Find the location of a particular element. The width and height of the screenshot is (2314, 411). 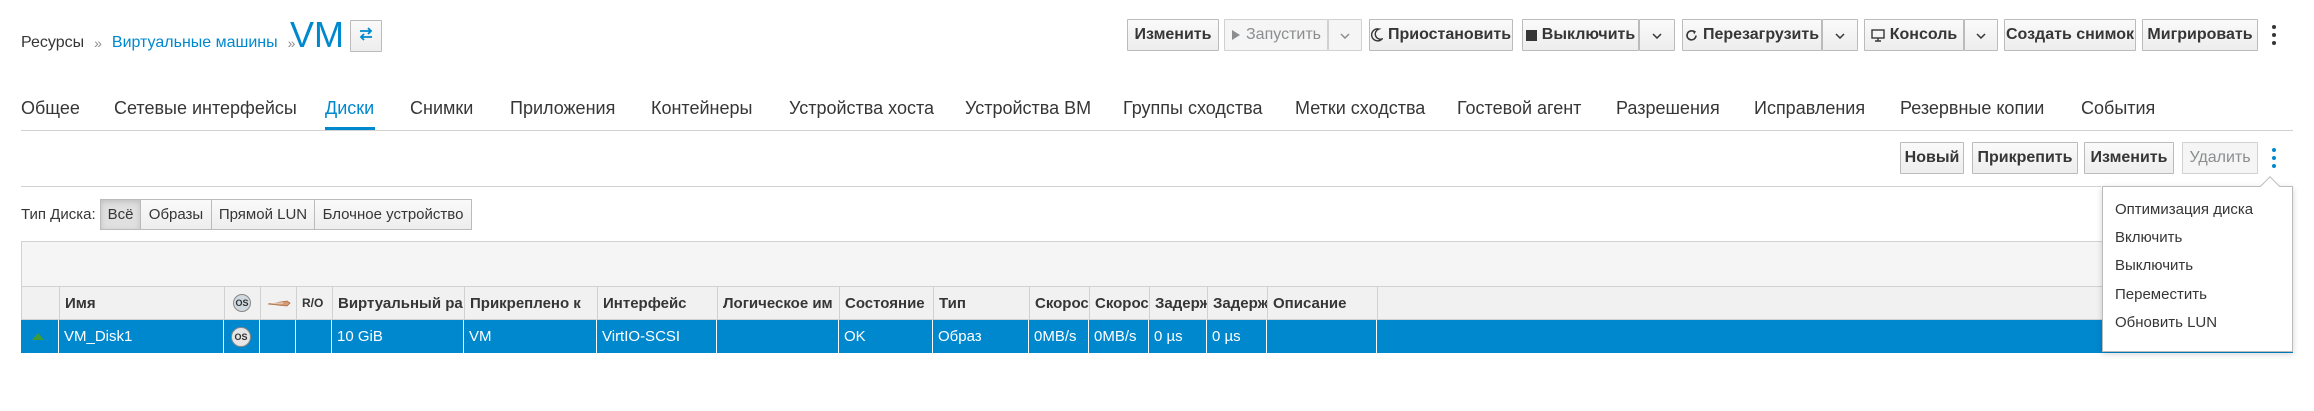

col-type-header: Тип is located at coordinates (982, 303).